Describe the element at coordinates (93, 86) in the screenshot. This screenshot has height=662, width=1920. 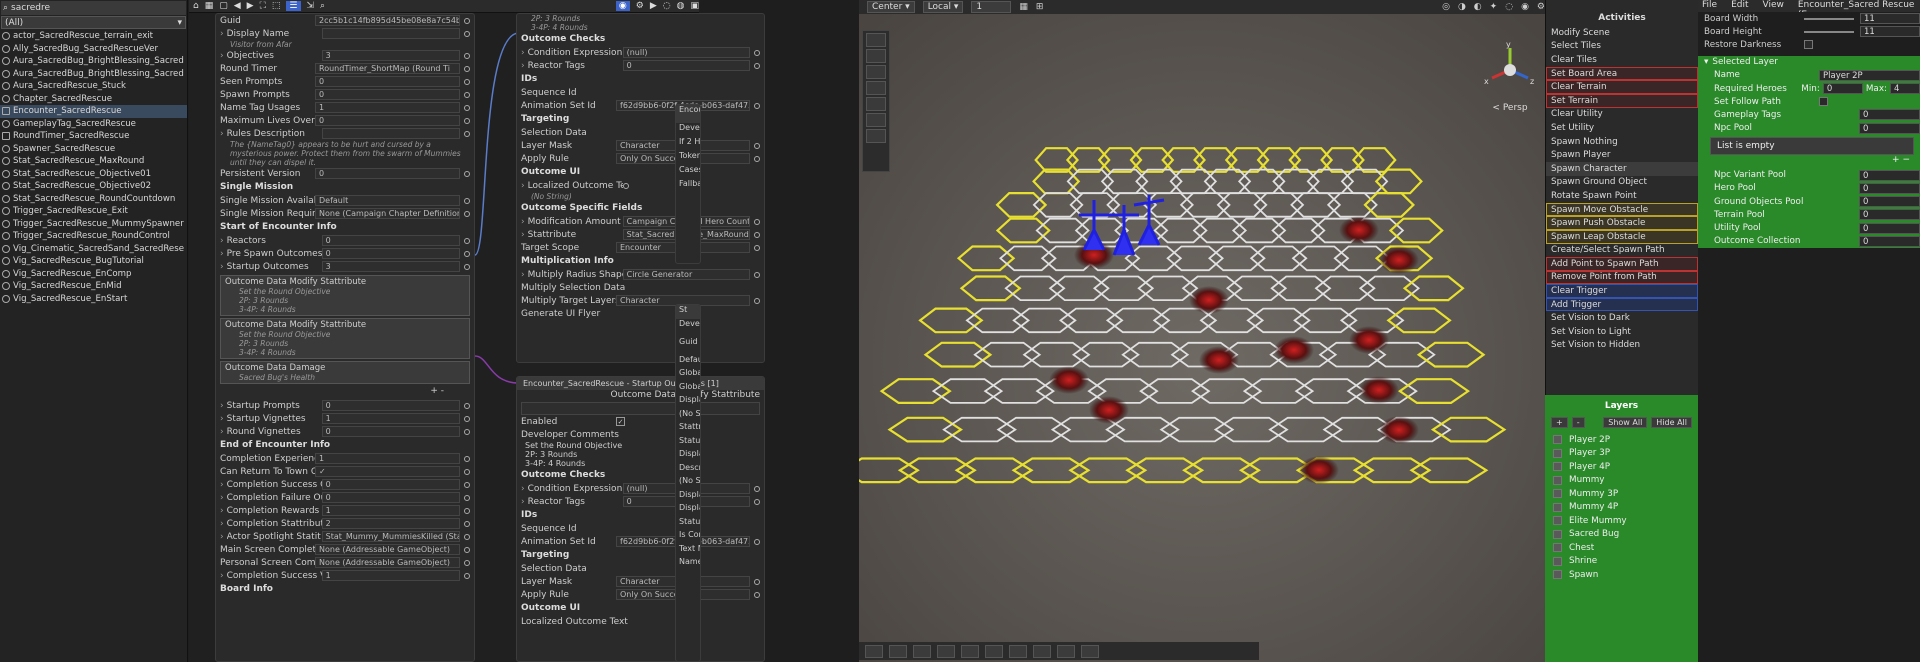
I see `hierarchy-item: Aura_SacredRescue_Stuck` at that location.